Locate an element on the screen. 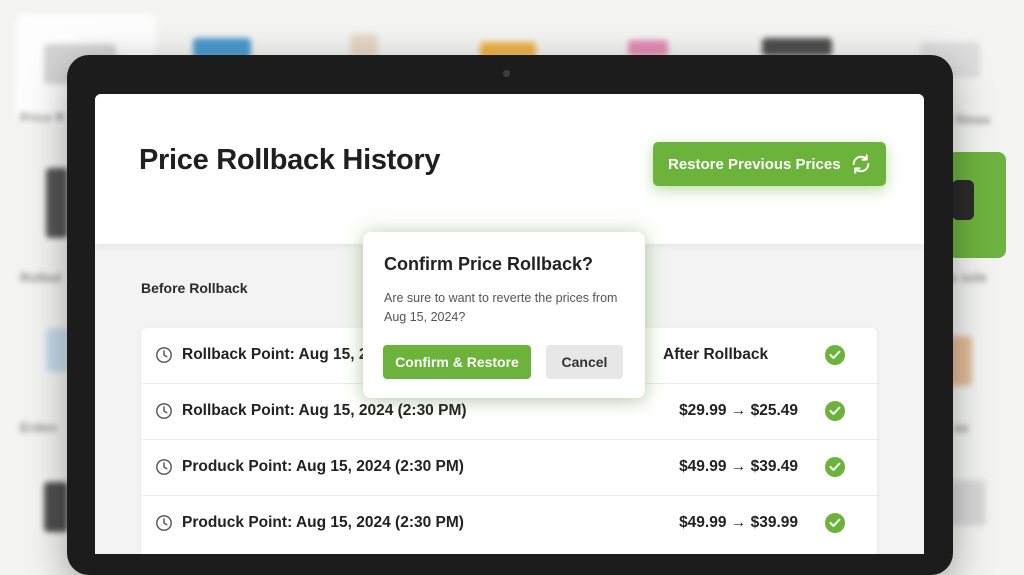 The image size is (1024, 575). restore-button-label: Restore Previous Prices is located at coordinates (754, 164).